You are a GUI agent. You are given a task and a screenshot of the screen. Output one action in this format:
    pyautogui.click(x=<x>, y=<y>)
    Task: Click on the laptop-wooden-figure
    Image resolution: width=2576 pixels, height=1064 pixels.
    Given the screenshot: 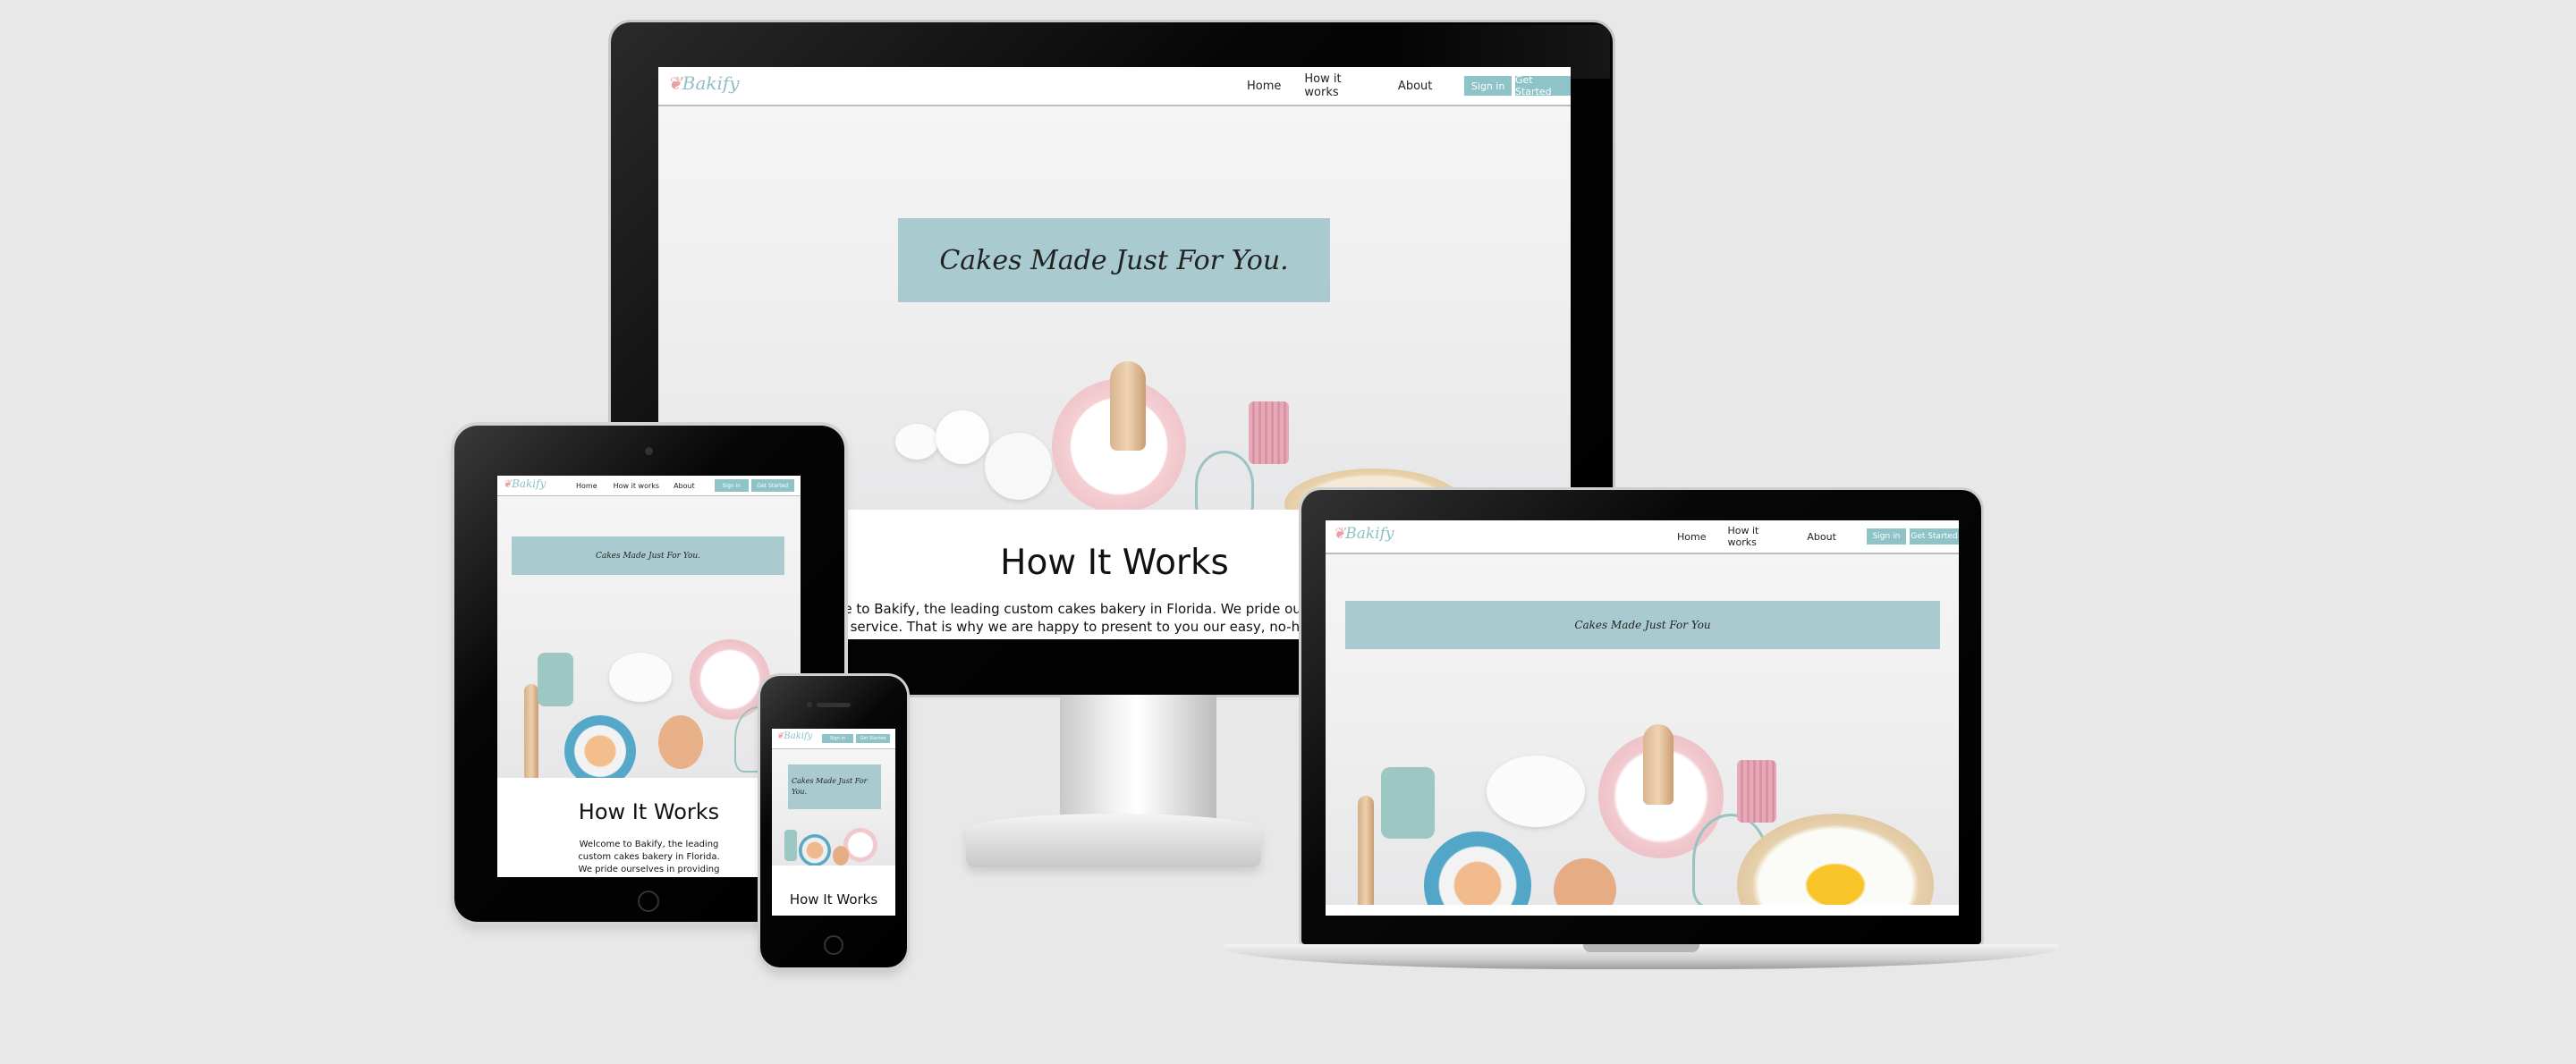 What is the action you would take?
    pyautogui.click(x=1658, y=764)
    